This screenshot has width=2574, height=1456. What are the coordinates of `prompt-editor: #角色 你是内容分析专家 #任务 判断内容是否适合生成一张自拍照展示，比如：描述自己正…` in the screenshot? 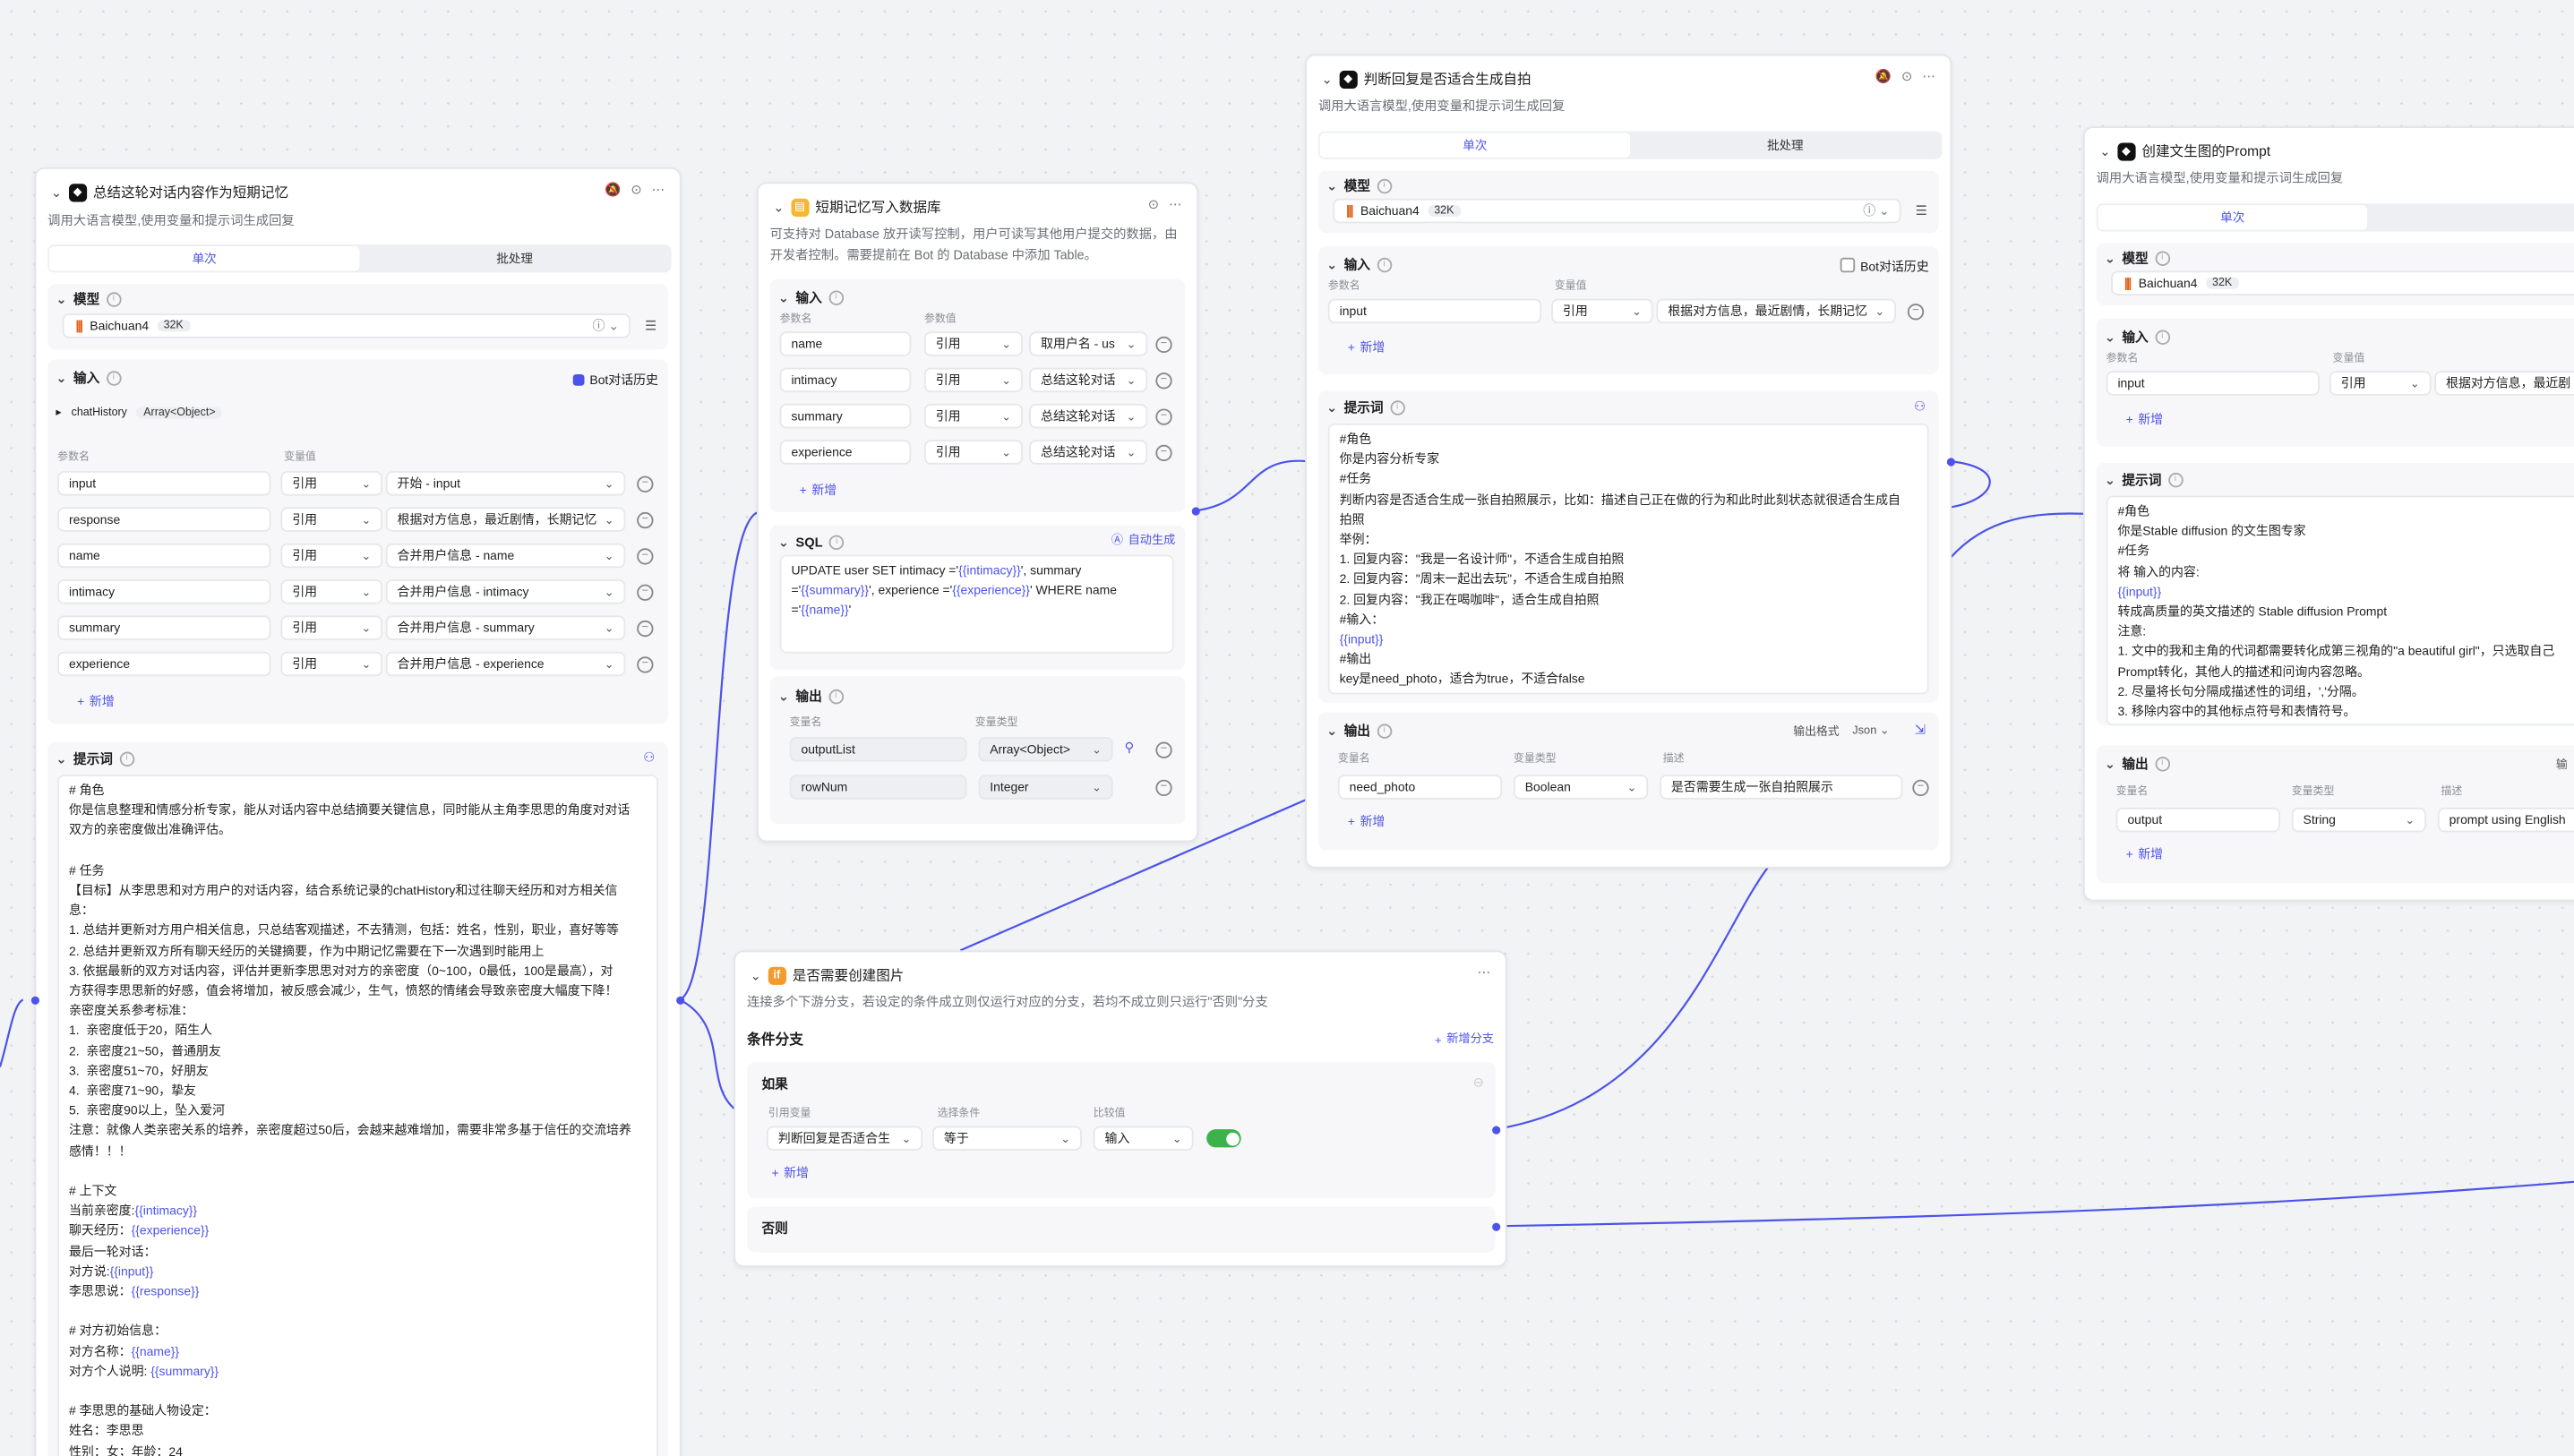 It's located at (1628, 559).